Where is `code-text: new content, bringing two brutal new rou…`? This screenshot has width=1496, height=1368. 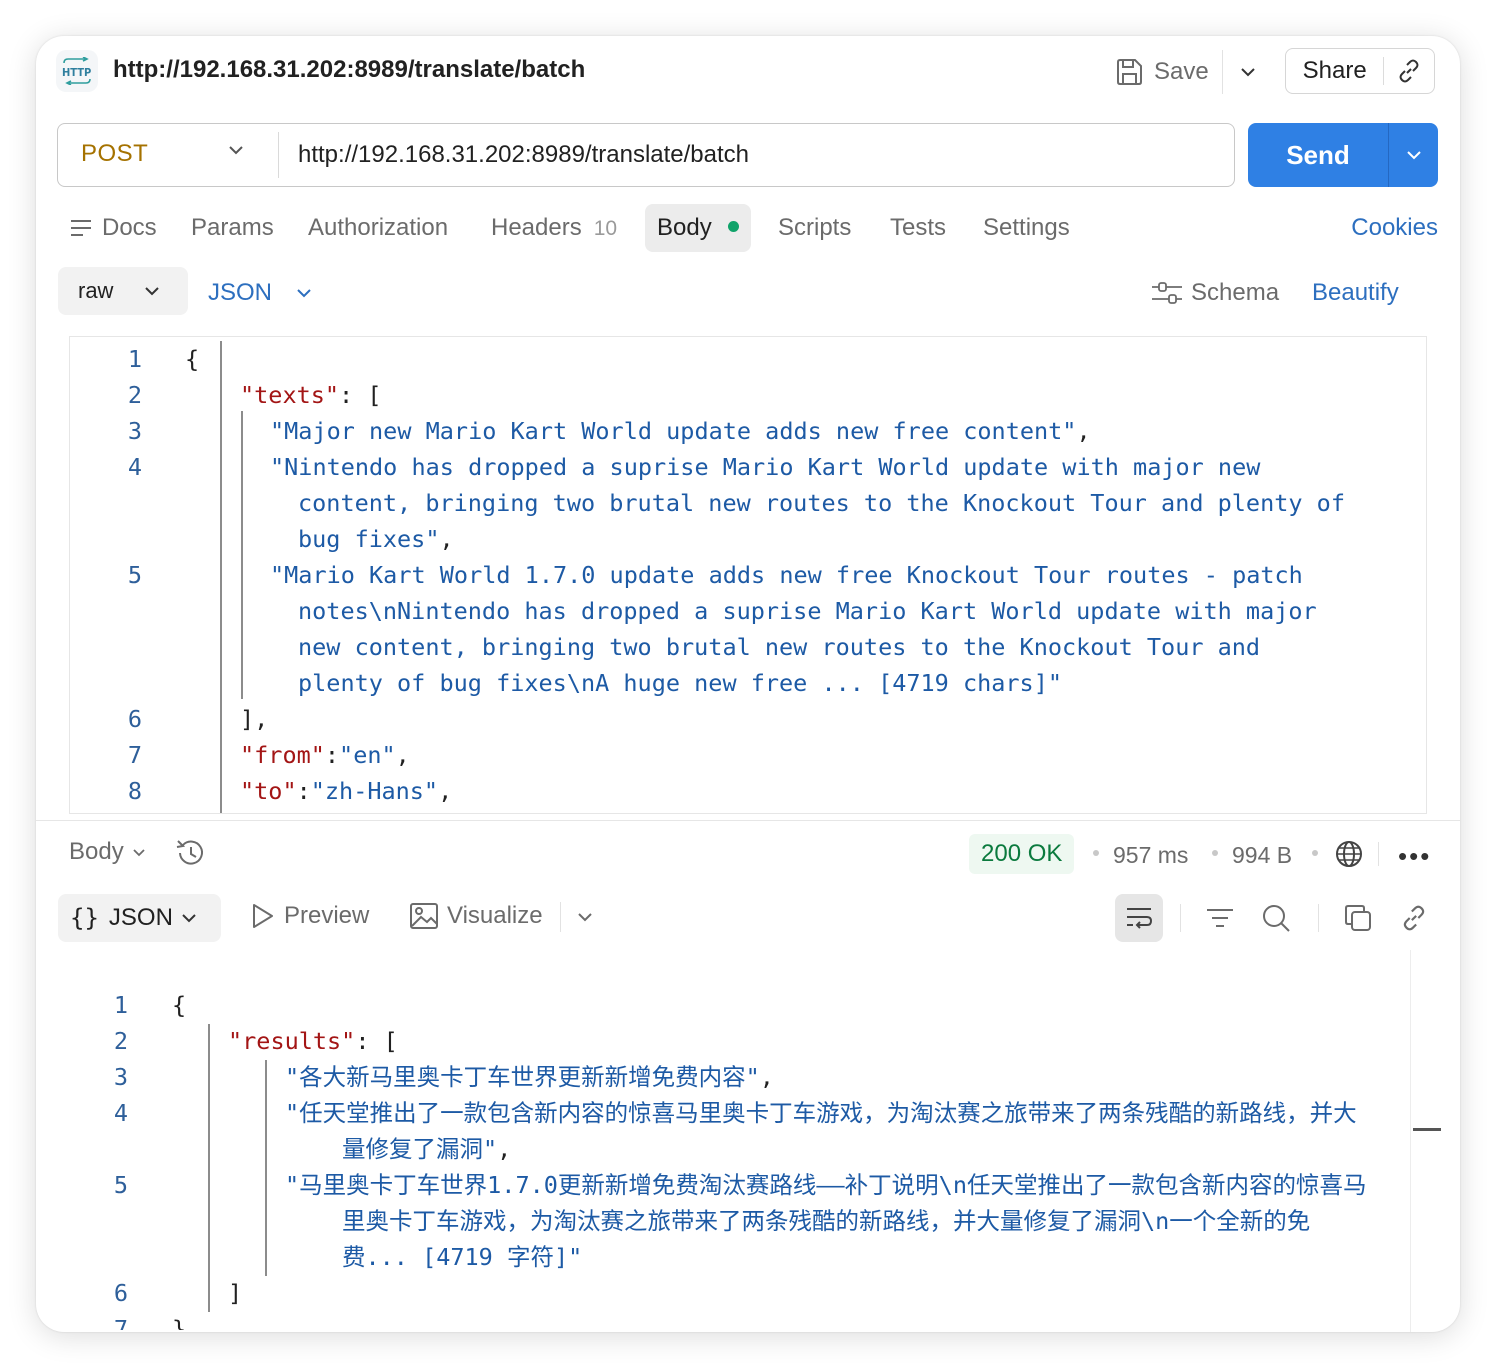 code-text: new content, bringing two brutal new rou… is located at coordinates (779, 647).